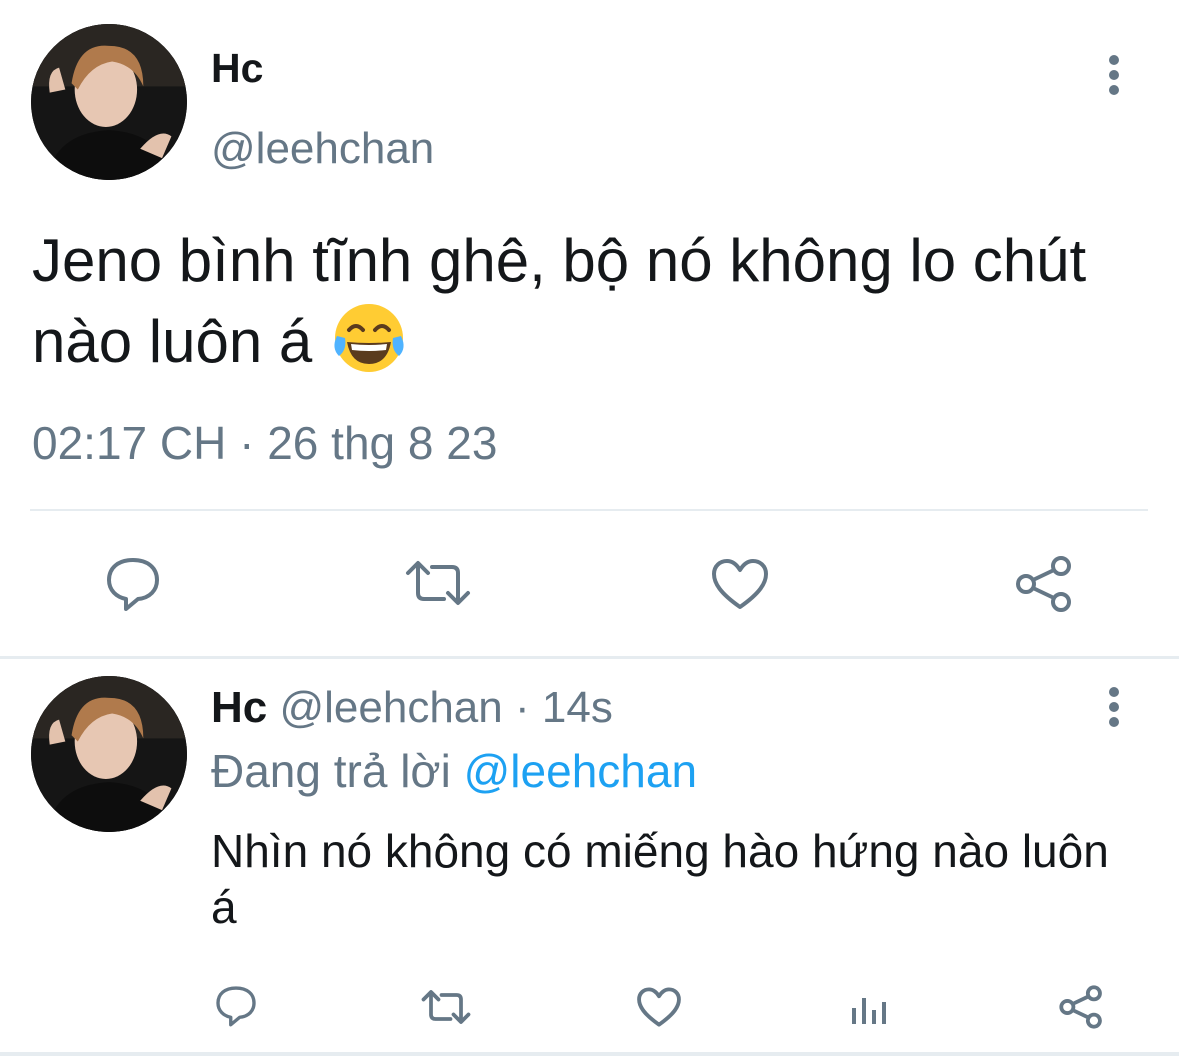 The image size is (1179, 1056). I want to click on analytics-icon, so click(870, 1008).